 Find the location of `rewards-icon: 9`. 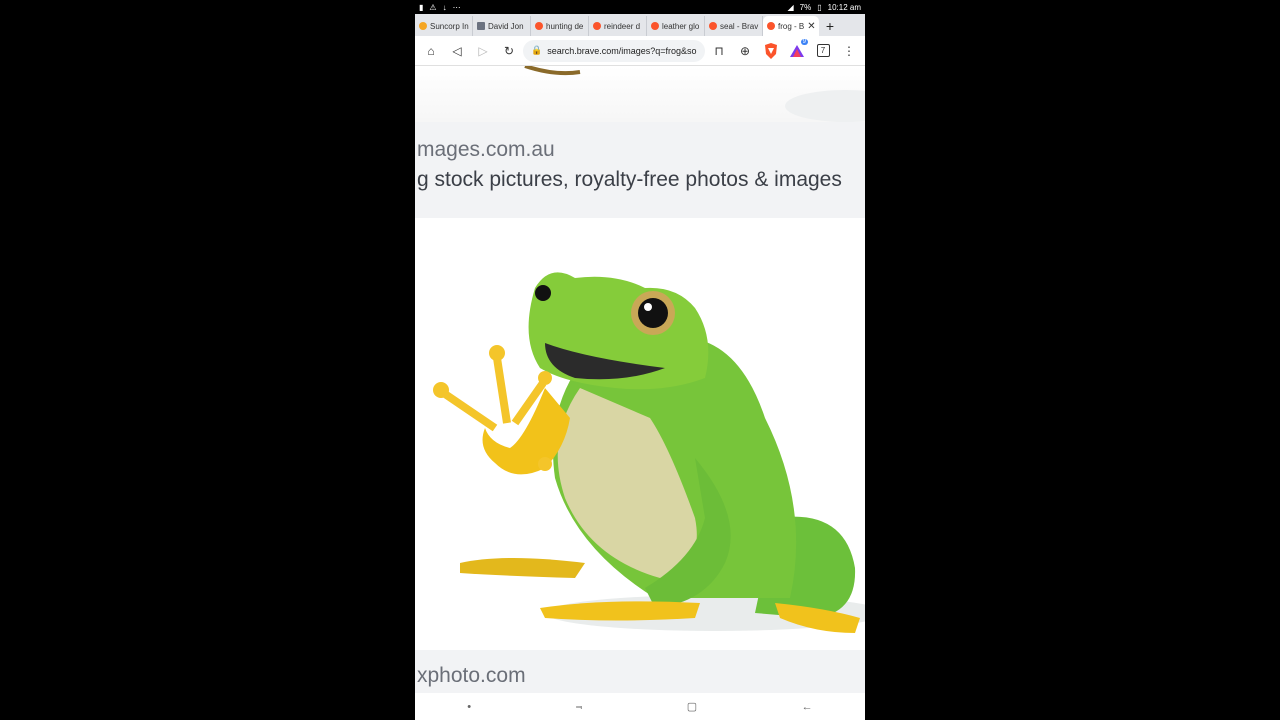

rewards-icon: 9 is located at coordinates (797, 50).